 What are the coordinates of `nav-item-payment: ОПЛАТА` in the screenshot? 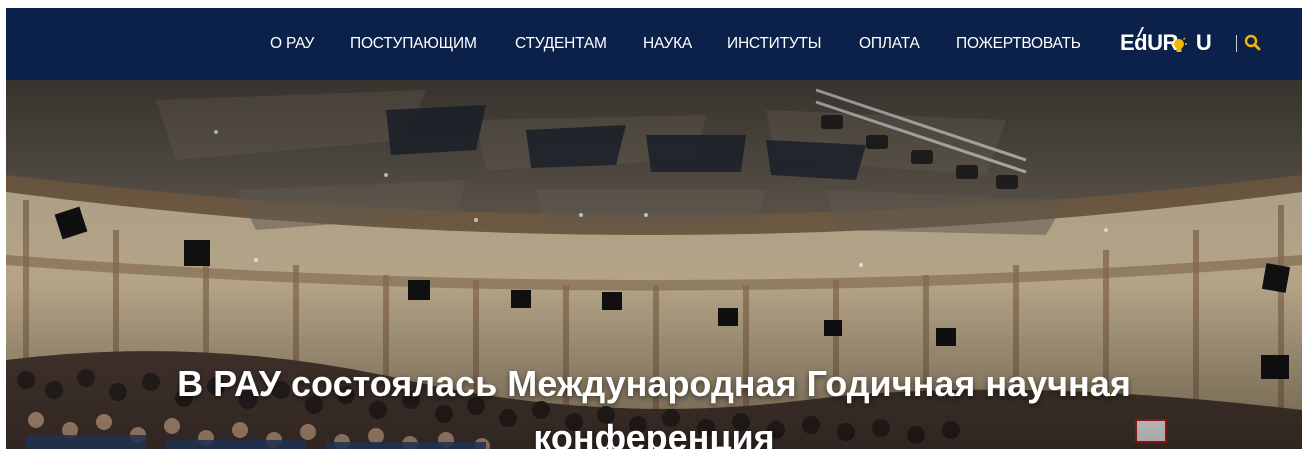 It's located at (889, 44).